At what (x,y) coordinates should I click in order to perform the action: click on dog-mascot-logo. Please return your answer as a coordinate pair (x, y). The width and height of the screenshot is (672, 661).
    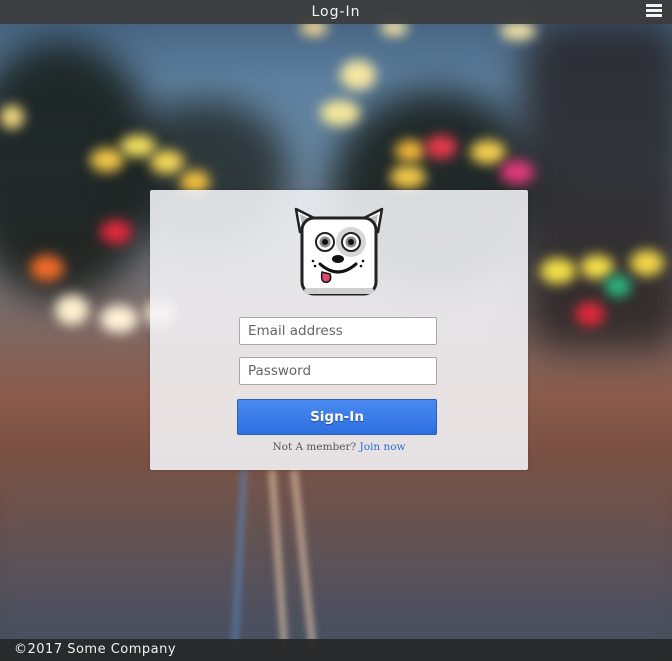
    Looking at the image, I should click on (339, 252).